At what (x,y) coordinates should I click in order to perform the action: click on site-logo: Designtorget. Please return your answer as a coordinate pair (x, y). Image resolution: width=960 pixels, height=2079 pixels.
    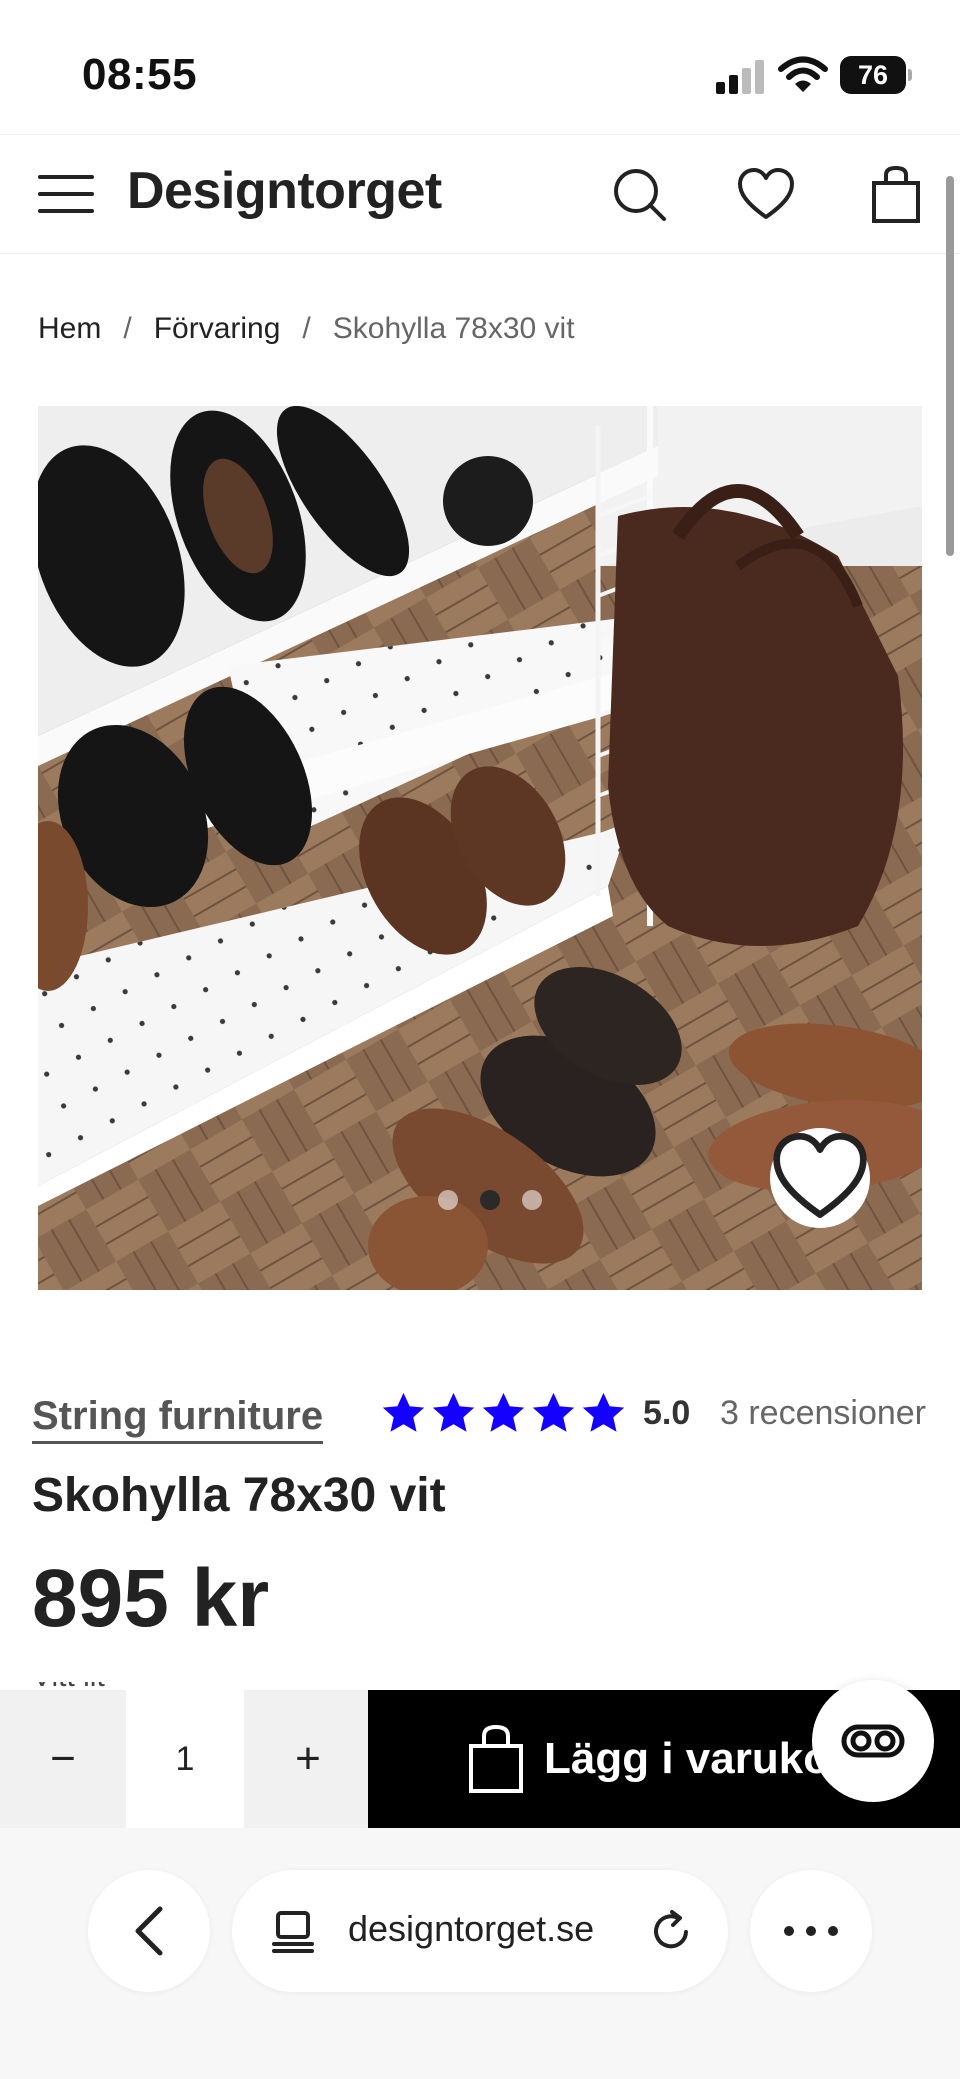
    Looking at the image, I should click on (284, 191).